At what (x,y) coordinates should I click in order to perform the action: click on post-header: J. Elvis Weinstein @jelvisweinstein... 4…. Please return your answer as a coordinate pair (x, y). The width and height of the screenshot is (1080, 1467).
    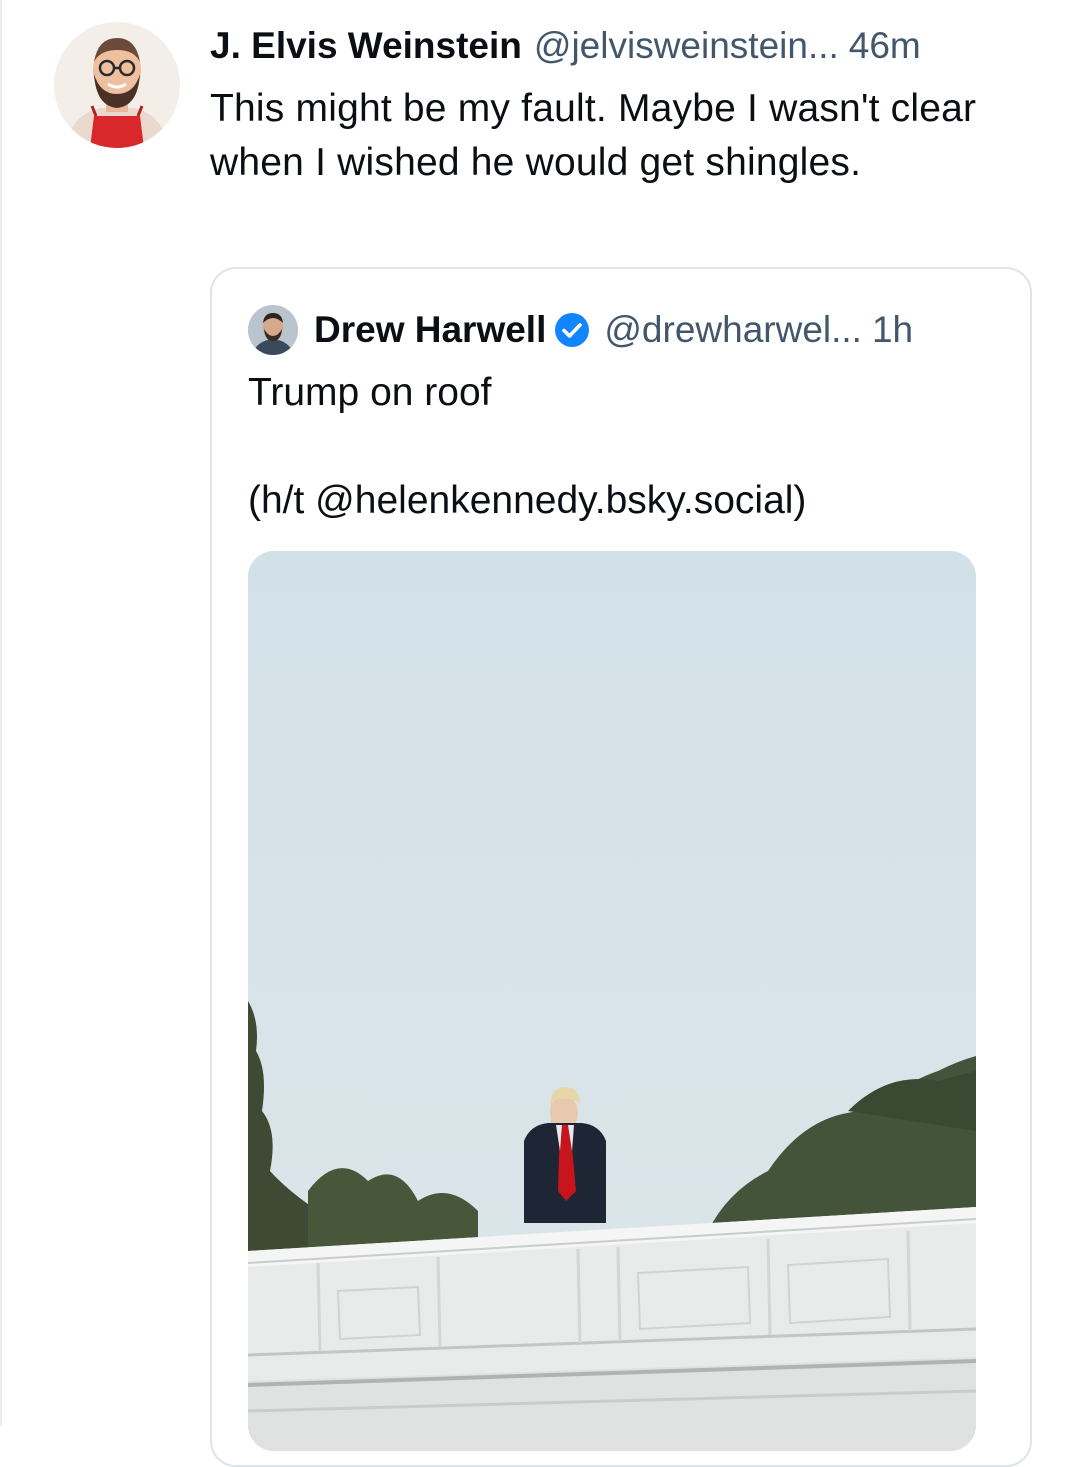
    Looking at the image, I should click on (630, 46).